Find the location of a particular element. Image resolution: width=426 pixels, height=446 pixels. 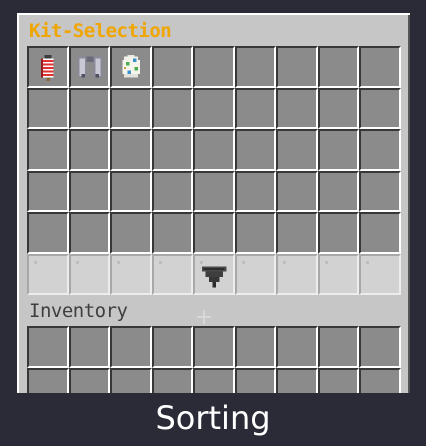

window-title: Kit-Selection is located at coordinates (100, 31).